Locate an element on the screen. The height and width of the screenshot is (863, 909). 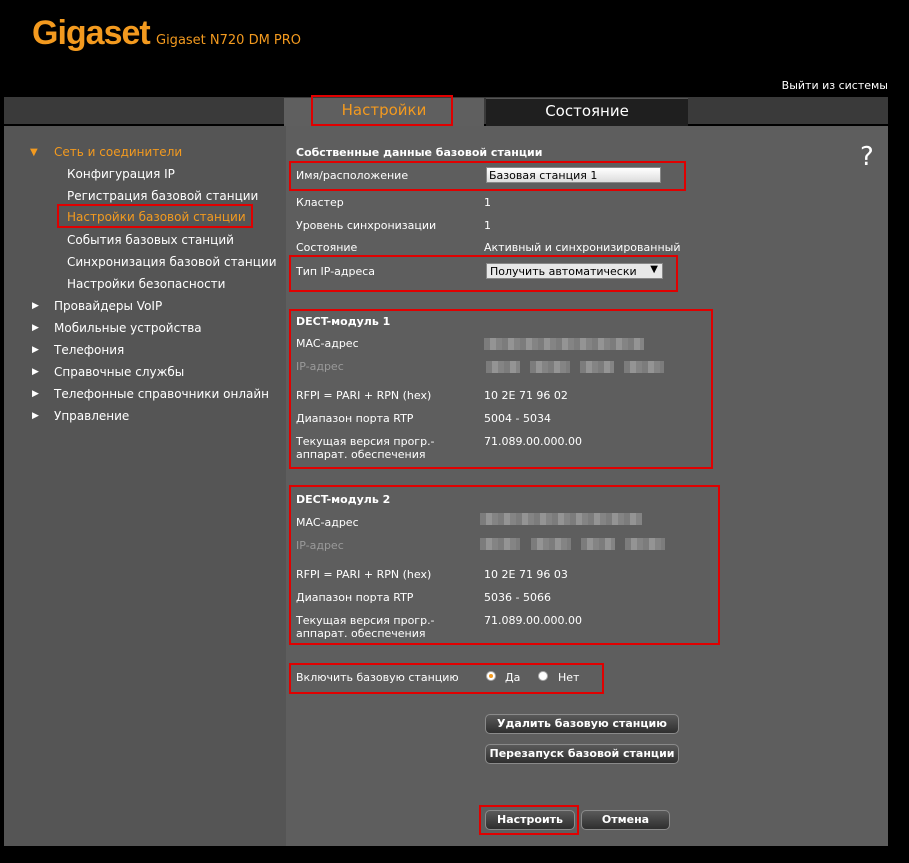
dect2-ip-label: IP-адрес is located at coordinates (320, 545).